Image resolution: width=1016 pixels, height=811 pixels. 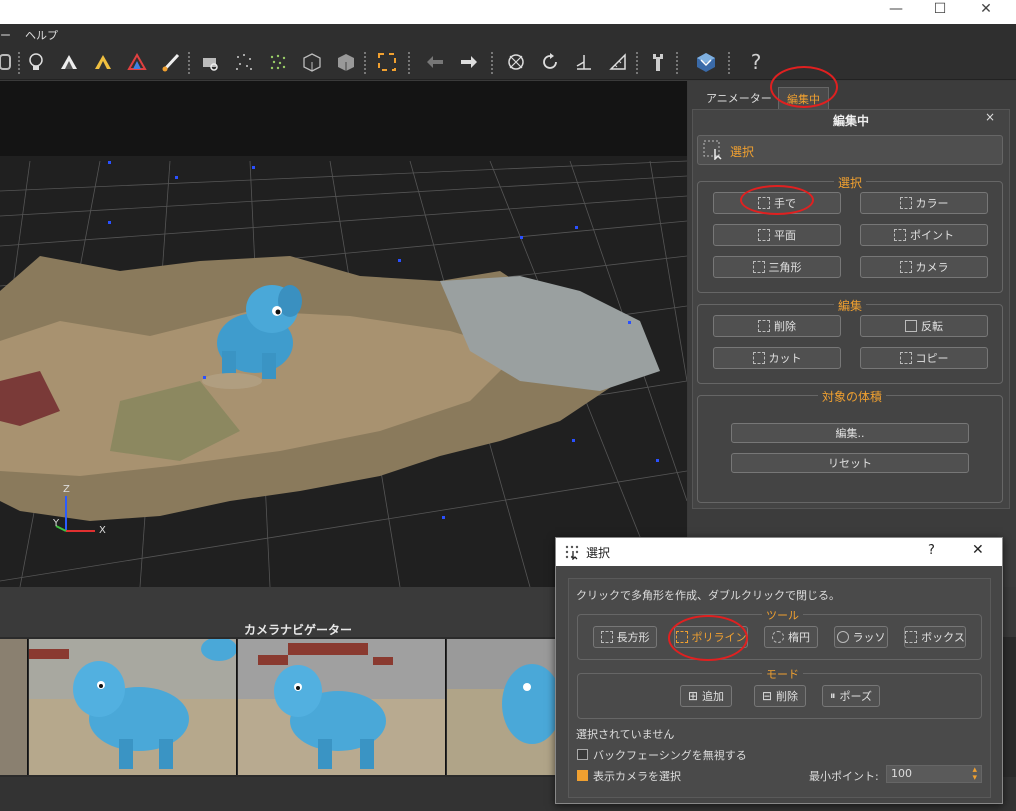 I want to click on tool-box-button: ボックス, so click(x=935, y=637).